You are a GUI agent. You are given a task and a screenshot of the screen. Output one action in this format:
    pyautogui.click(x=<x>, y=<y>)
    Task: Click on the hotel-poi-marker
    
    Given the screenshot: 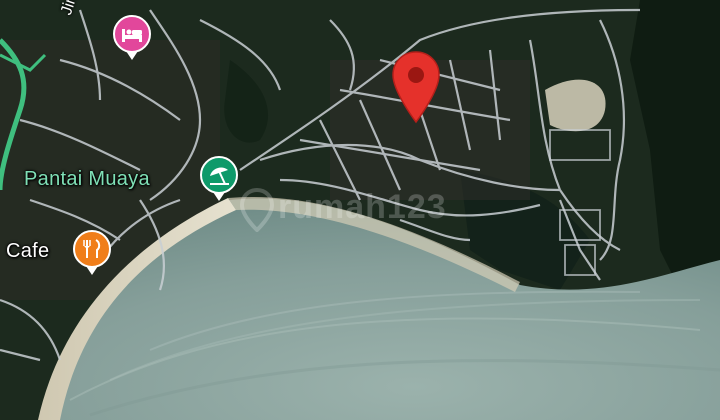 What is the action you would take?
    pyautogui.click(x=132, y=37)
    